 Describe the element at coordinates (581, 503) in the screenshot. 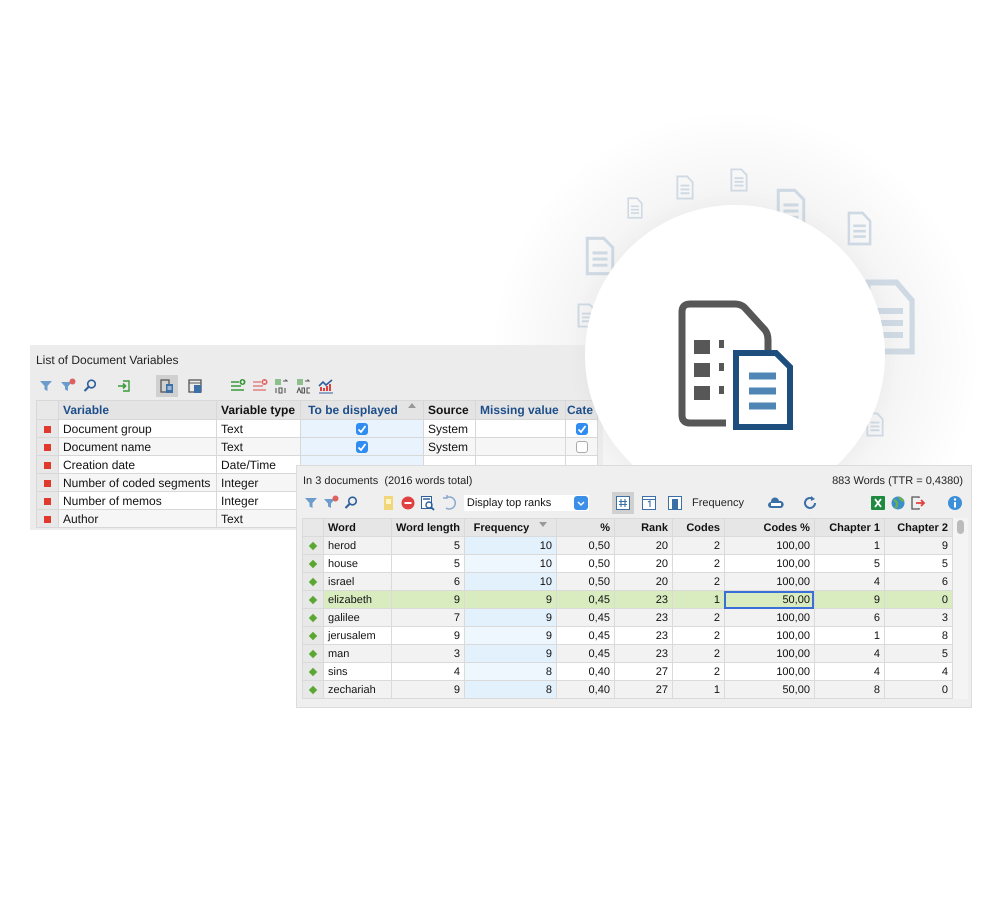

I see `chevron-icon` at that location.